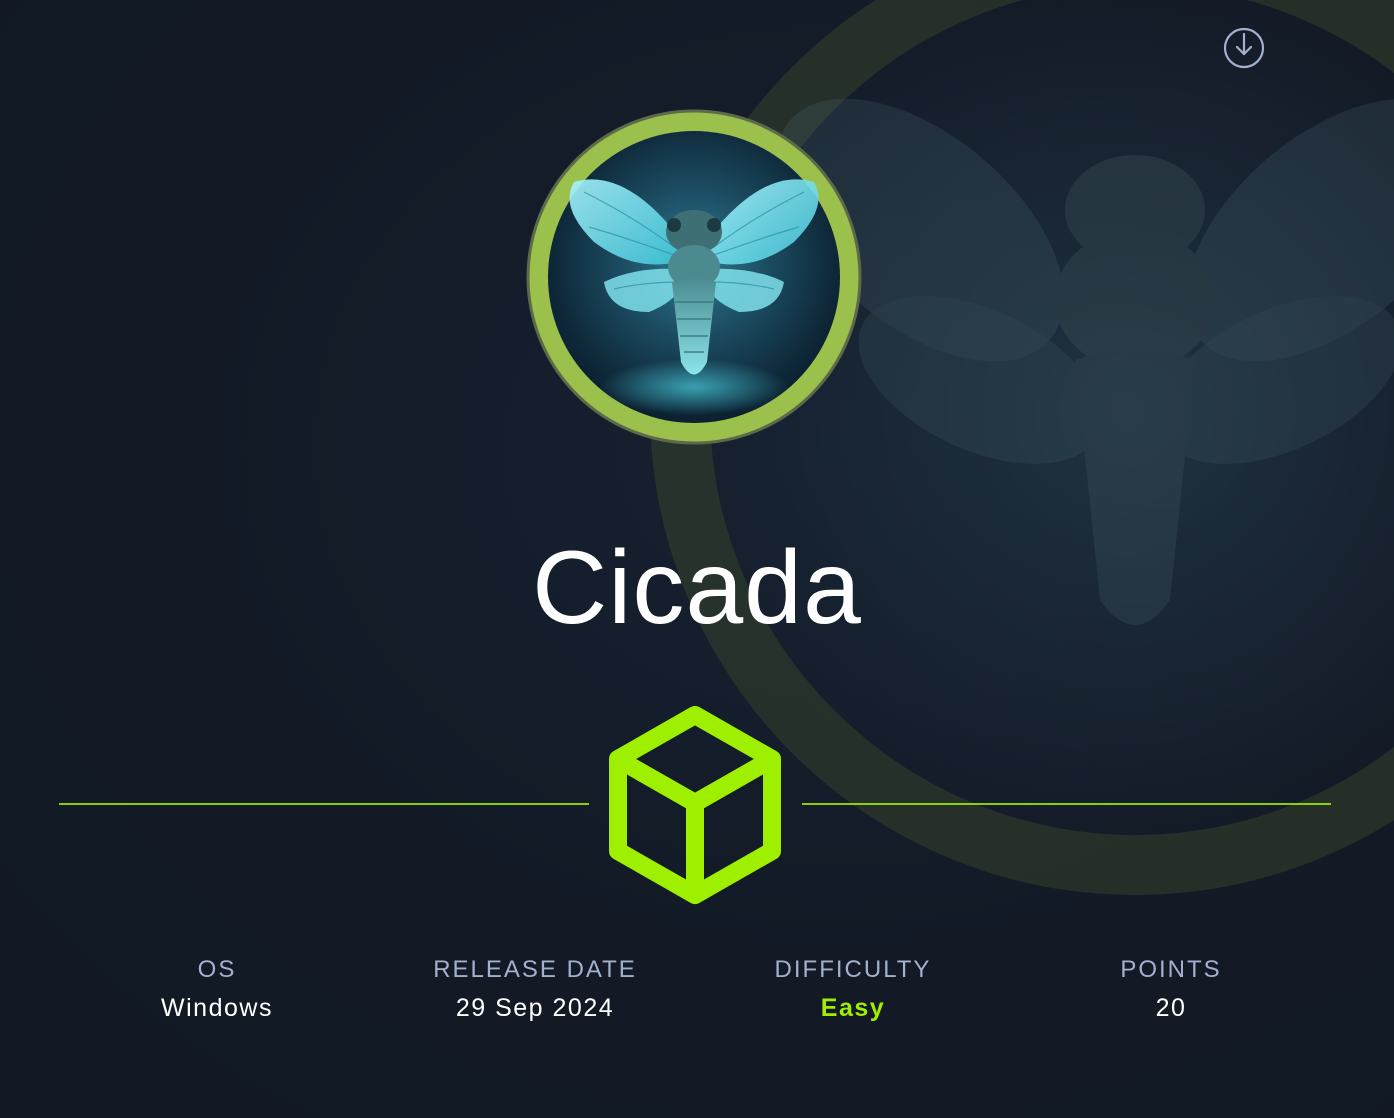 Image resolution: width=1394 pixels, height=1118 pixels. I want to click on stat-value-release-date: 29 Sep 2024, so click(535, 1008).